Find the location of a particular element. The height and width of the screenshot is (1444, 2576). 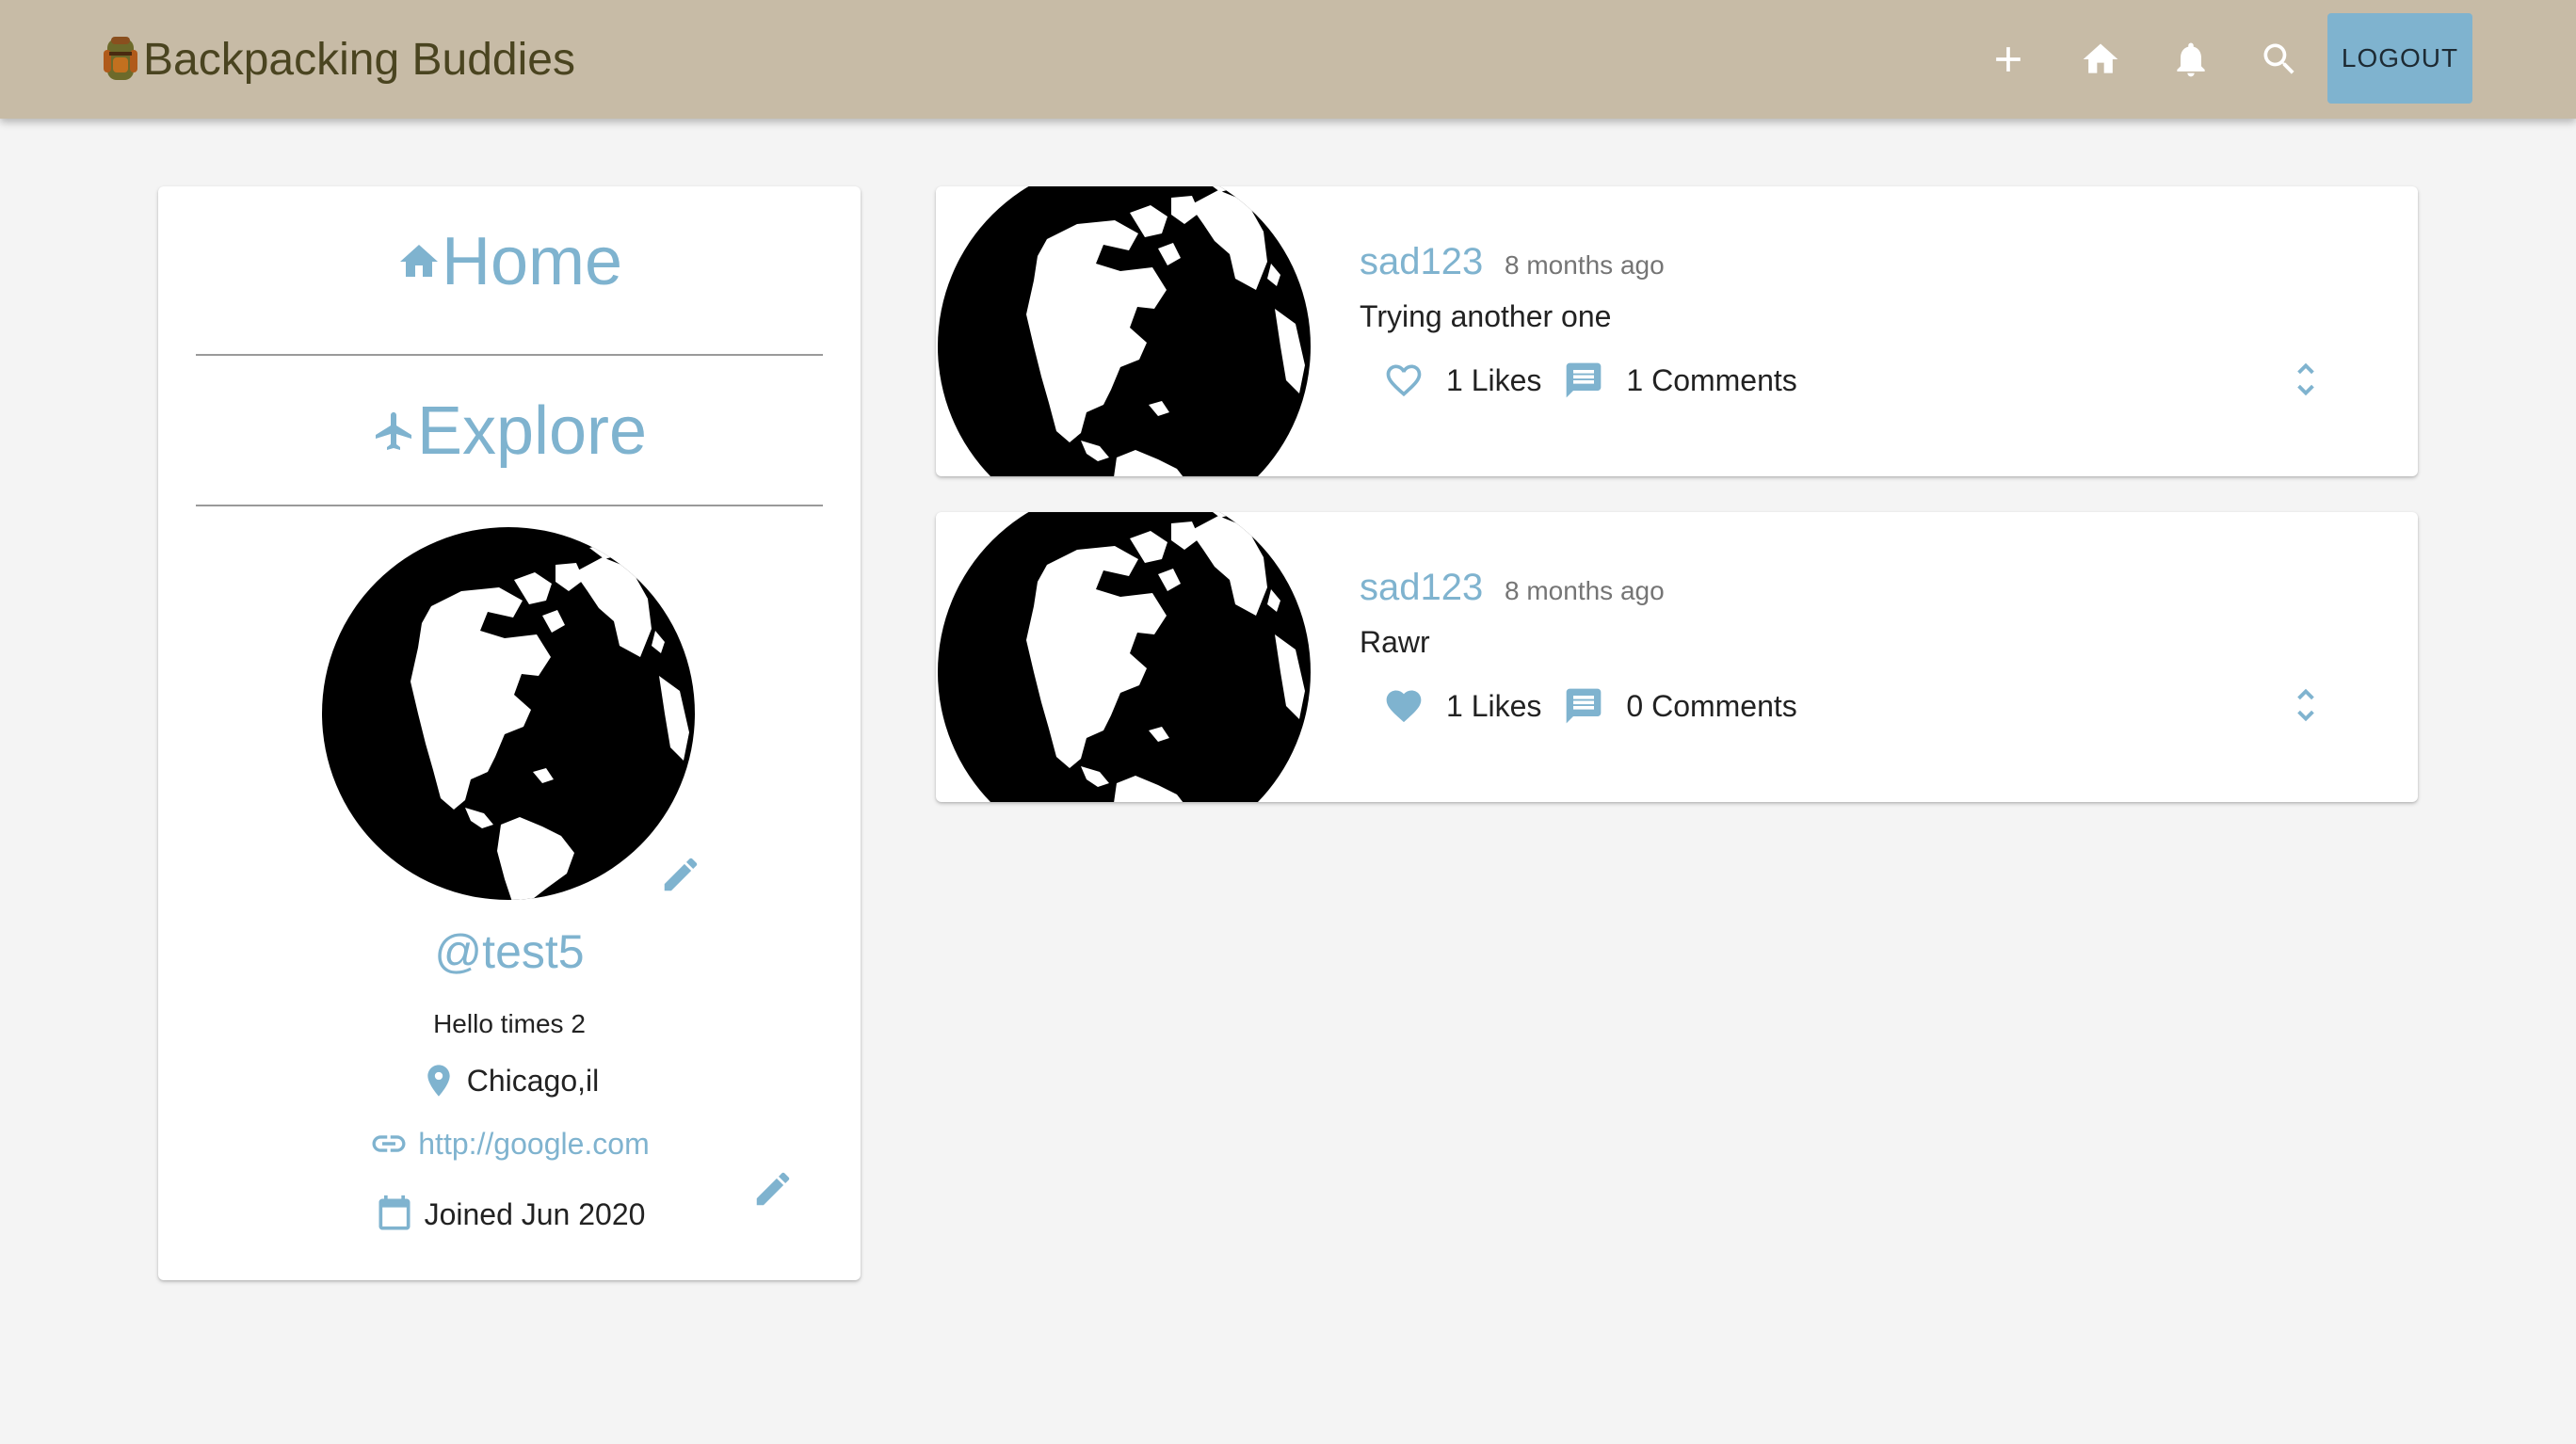

website-link: http://google.com is located at coordinates (533, 1144).